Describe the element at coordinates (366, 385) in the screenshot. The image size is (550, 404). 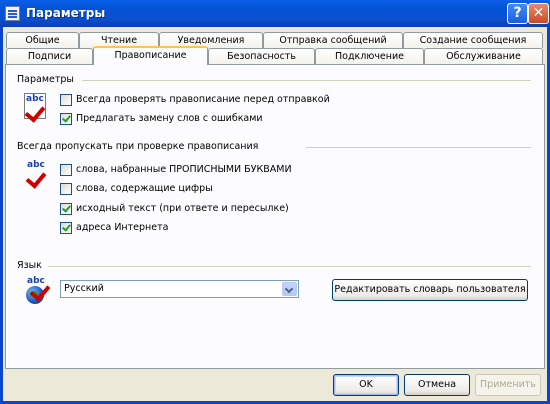
I see `ok-button: OK` at that location.